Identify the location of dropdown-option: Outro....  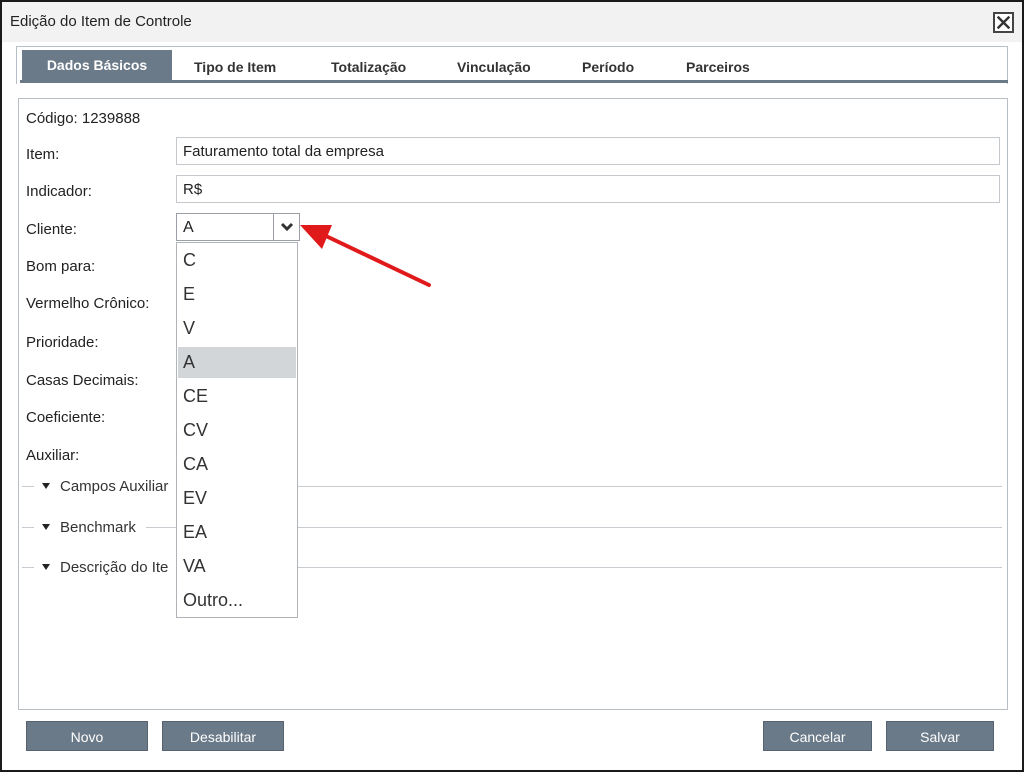
(237, 600).